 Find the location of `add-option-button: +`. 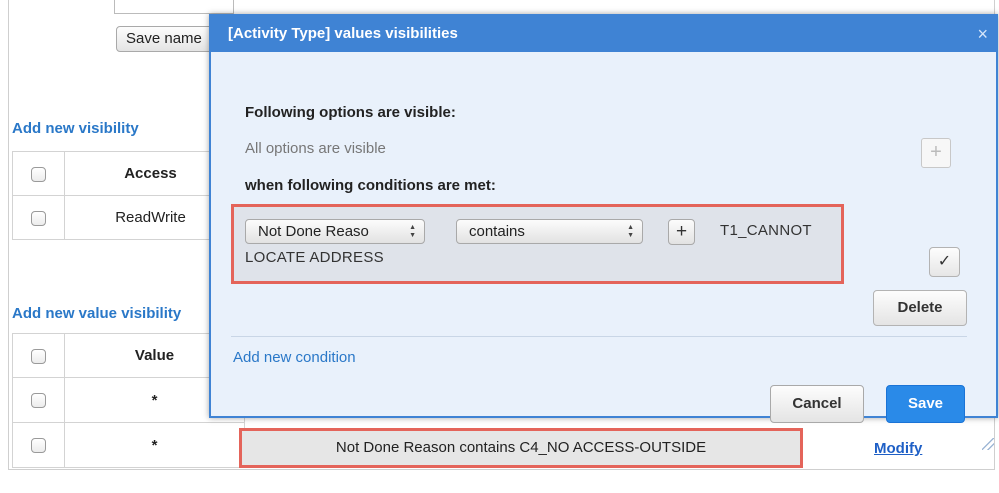

add-option-button: + is located at coordinates (936, 153).